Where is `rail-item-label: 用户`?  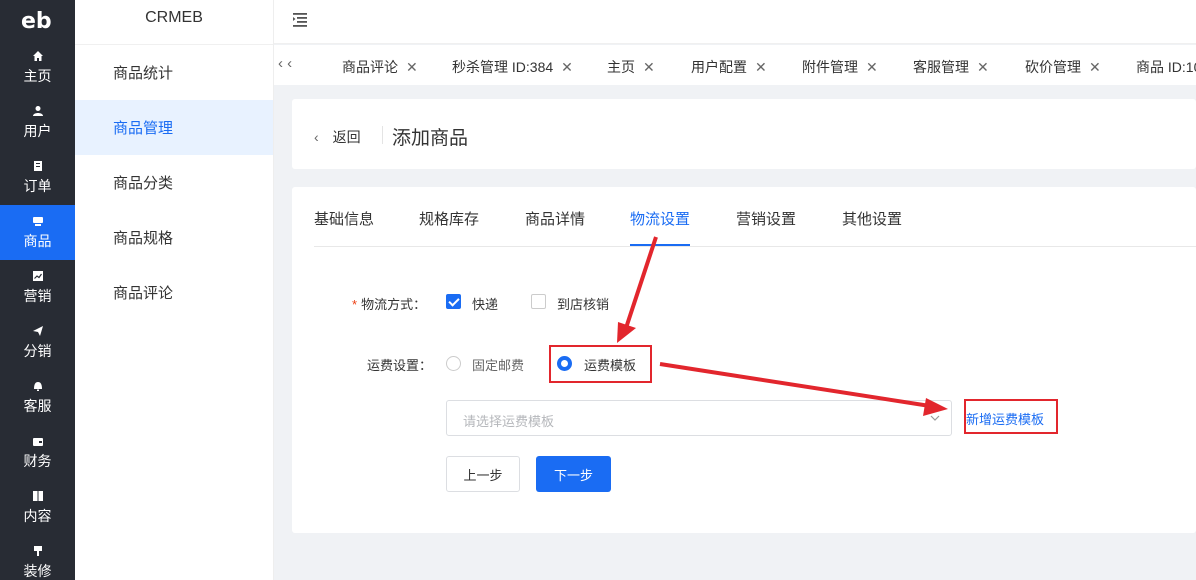 rail-item-label: 用户 is located at coordinates (37, 131).